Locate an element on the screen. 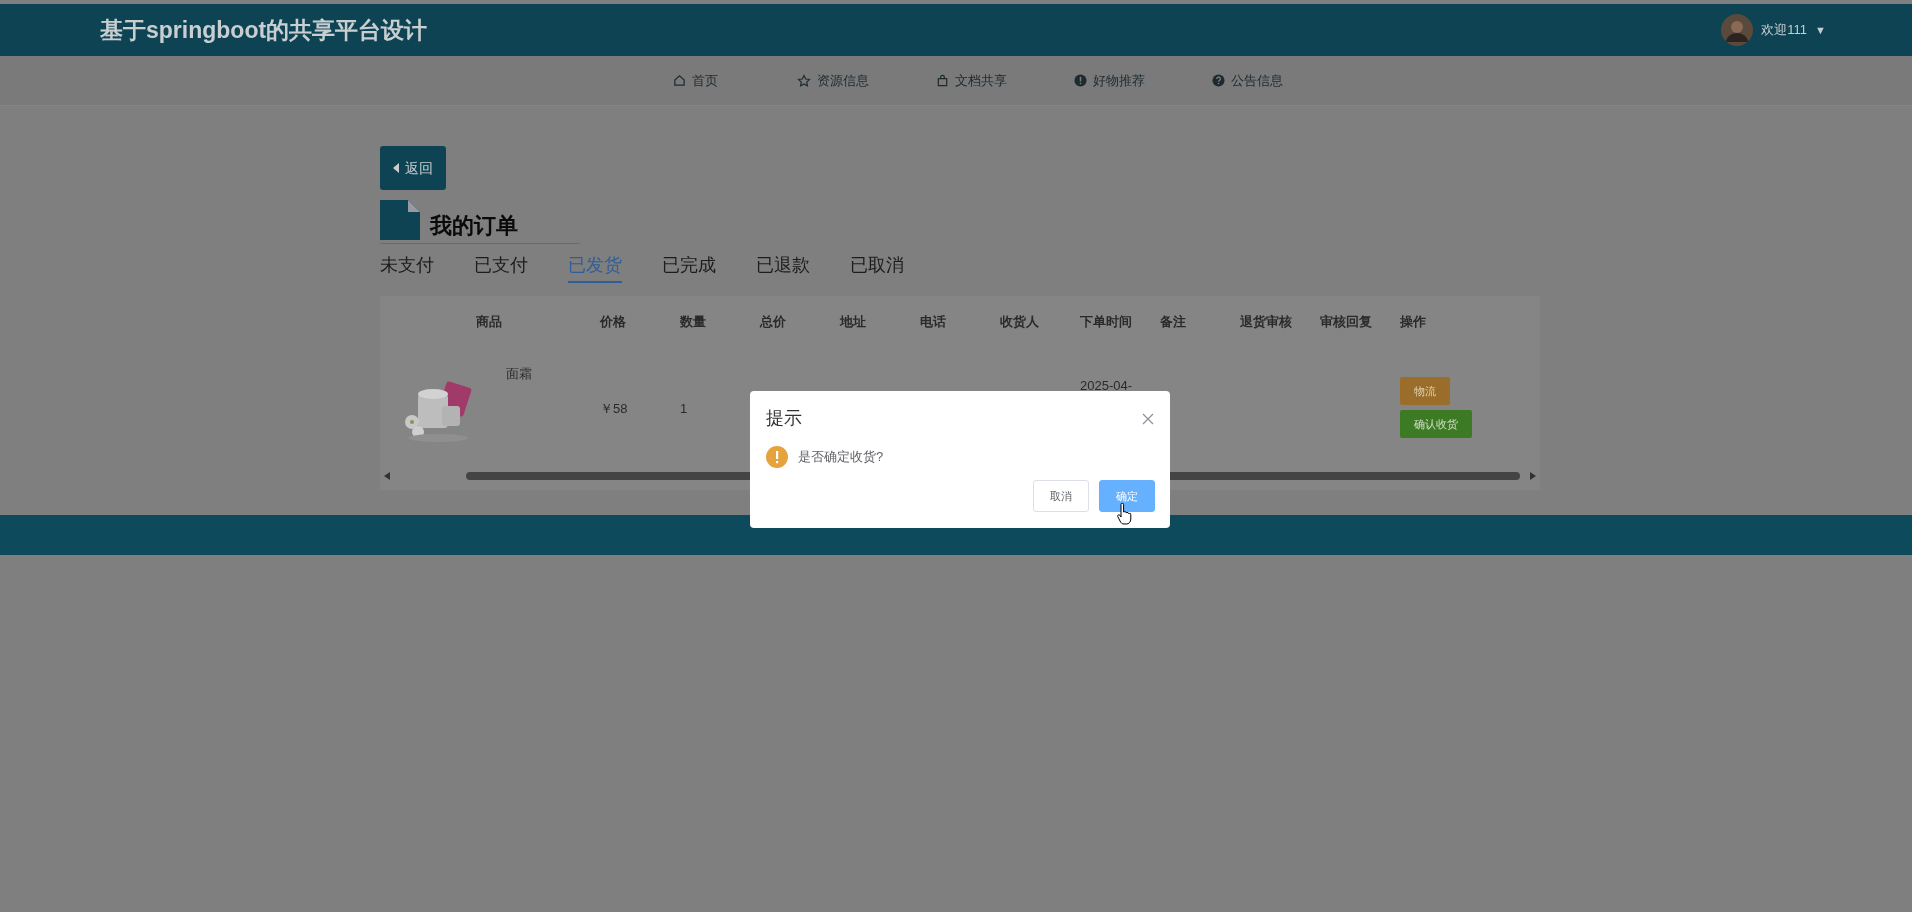 Image resolution: width=1912 pixels, height=912 pixels. nav-link: 公告信息 is located at coordinates (1247, 80).